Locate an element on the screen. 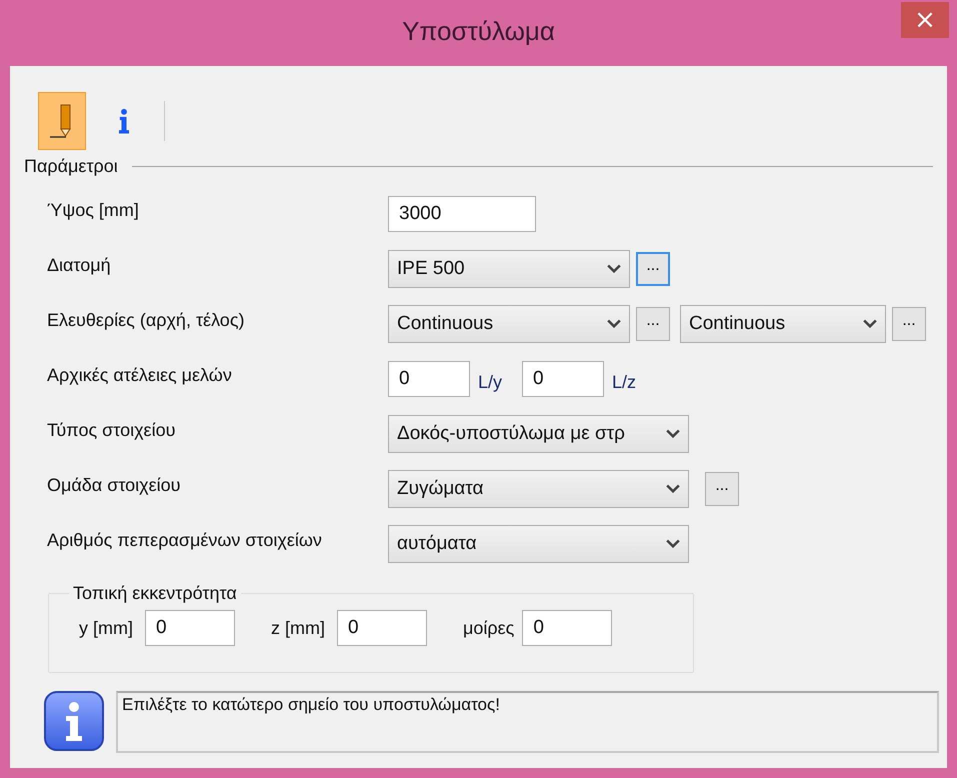 This screenshot has height=778, width=957. info-icon is located at coordinates (74, 721).